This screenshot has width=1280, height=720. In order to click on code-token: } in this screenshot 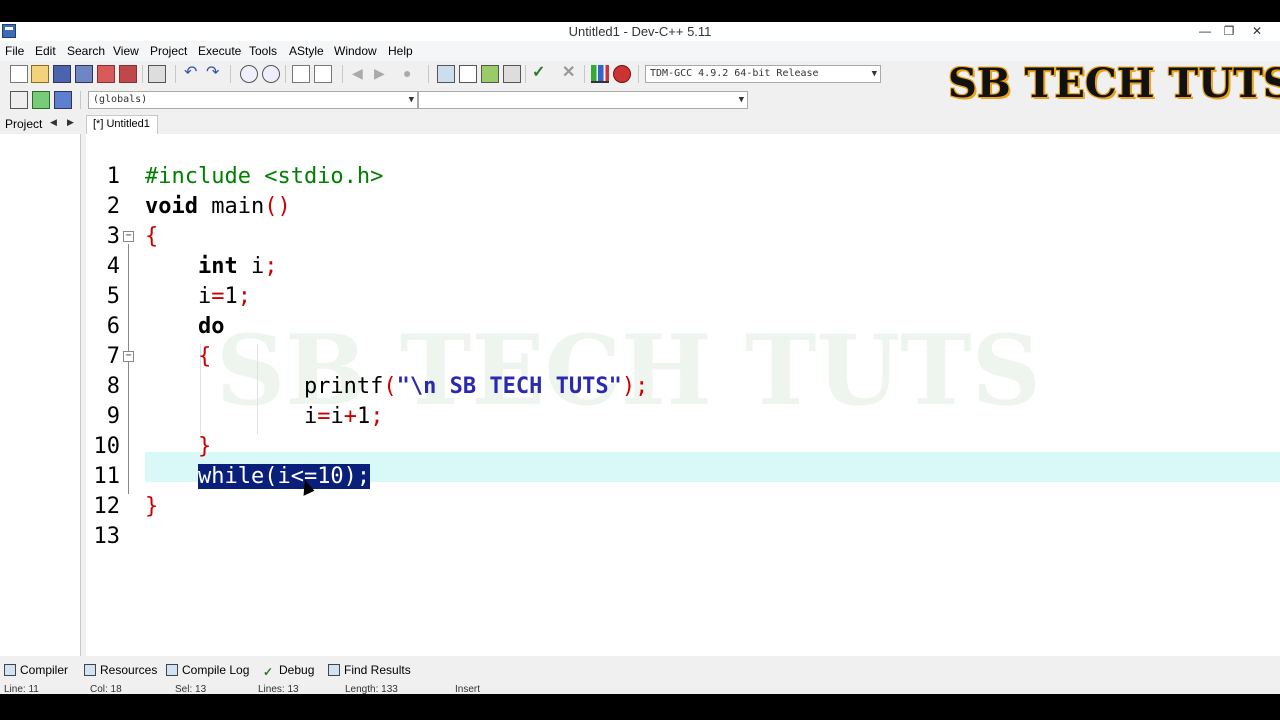, I will do `click(204, 446)`.